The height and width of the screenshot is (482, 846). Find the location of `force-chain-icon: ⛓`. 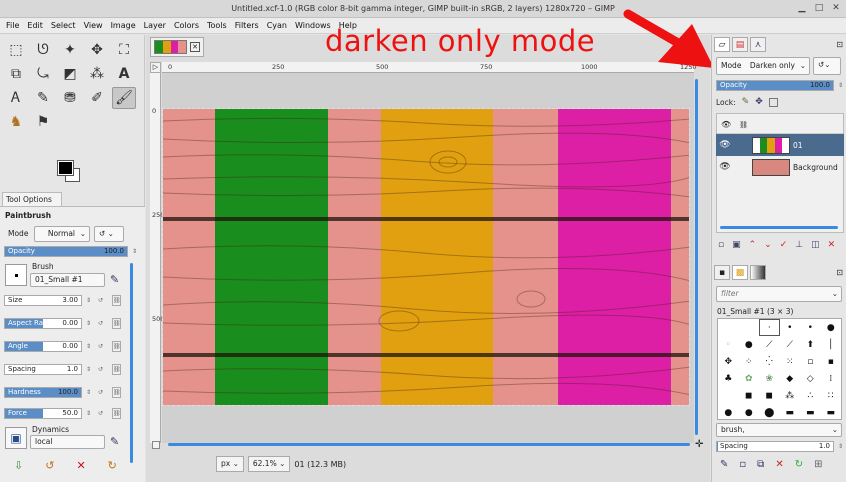

force-chain-icon: ⛓ is located at coordinates (116, 413).